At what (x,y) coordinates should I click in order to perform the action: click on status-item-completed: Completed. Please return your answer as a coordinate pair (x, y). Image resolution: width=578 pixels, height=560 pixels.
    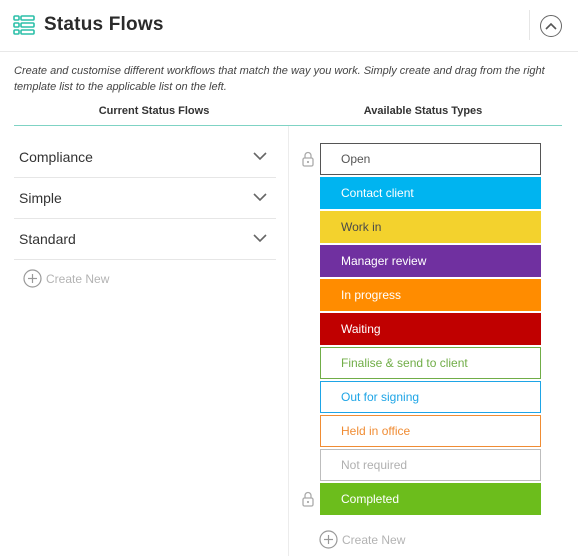
    Looking at the image, I should click on (430, 499).